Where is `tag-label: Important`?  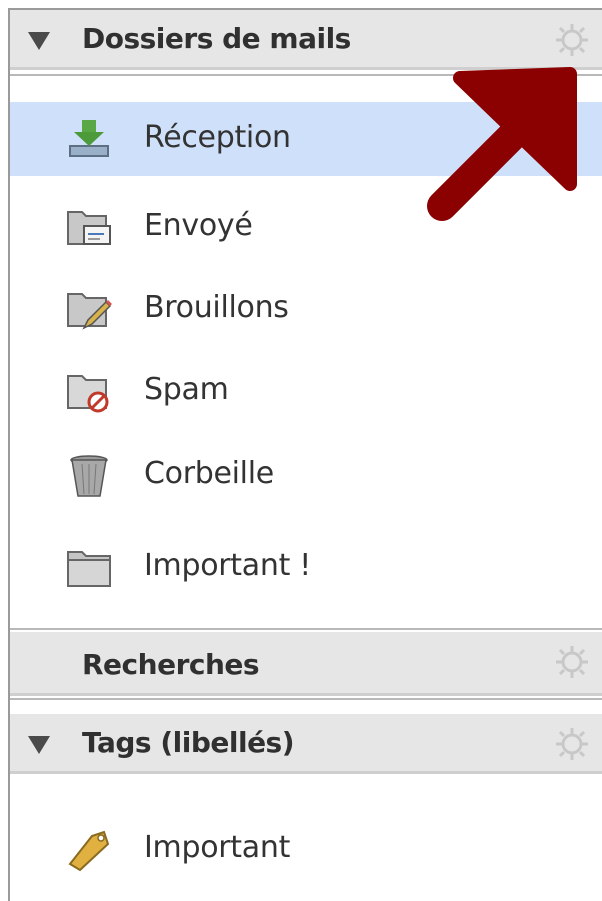 tag-label: Important is located at coordinates (217, 847).